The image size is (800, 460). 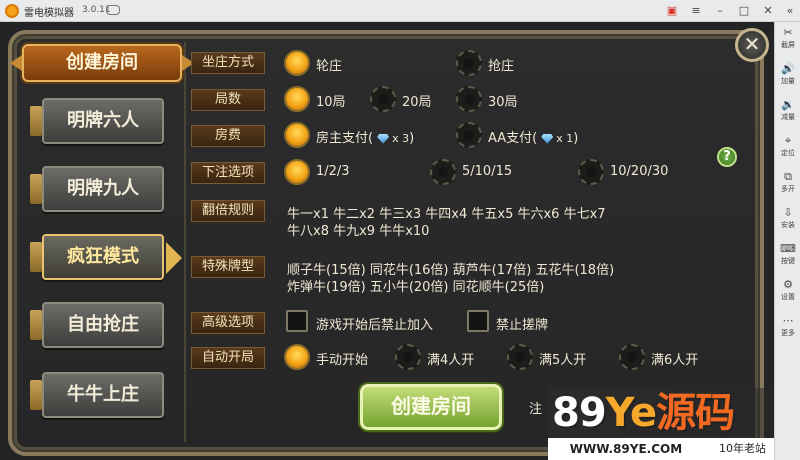 I want to click on banker-label: 坐庄方式, so click(x=228, y=63).